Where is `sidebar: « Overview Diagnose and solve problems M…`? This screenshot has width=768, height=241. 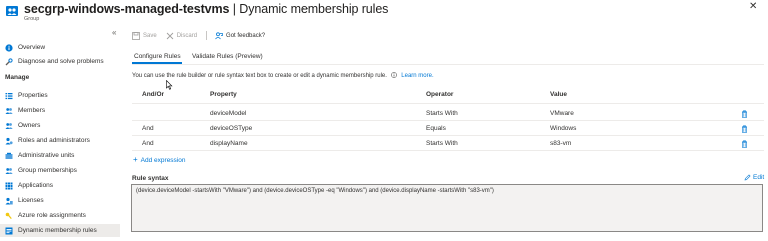 sidebar: « Overview Diagnose and solve problems M… is located at coordinates (62, 134).